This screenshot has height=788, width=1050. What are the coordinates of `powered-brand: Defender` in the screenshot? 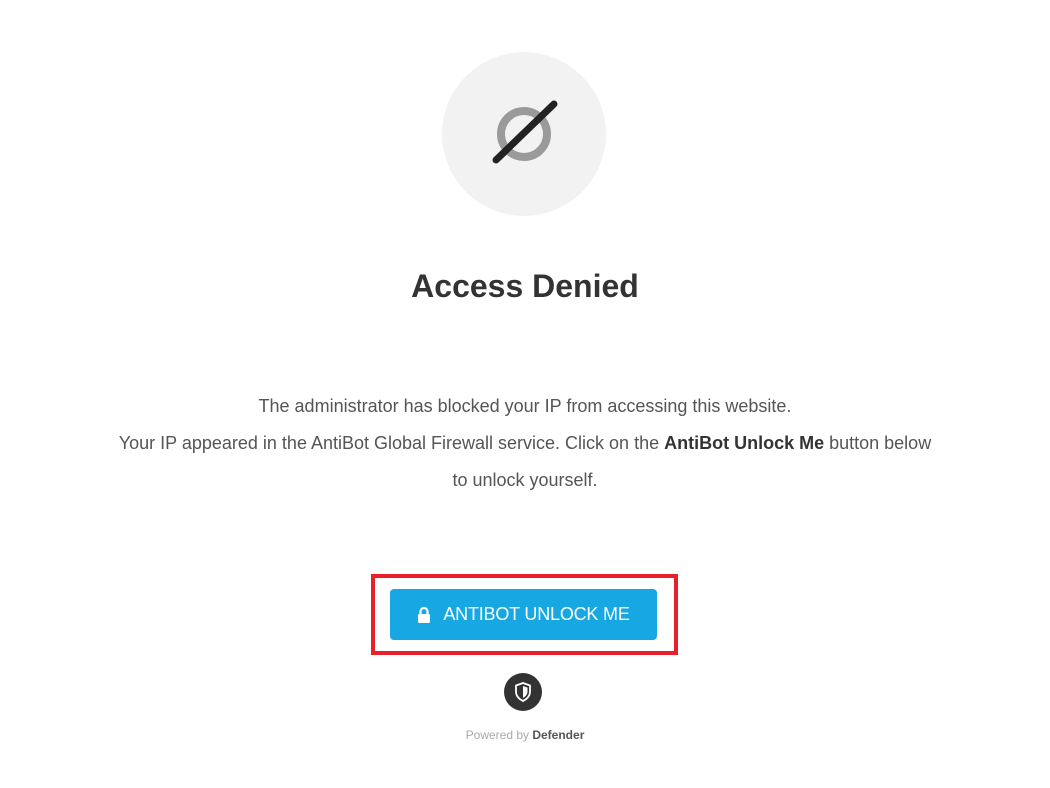 It's located at (558, 735).